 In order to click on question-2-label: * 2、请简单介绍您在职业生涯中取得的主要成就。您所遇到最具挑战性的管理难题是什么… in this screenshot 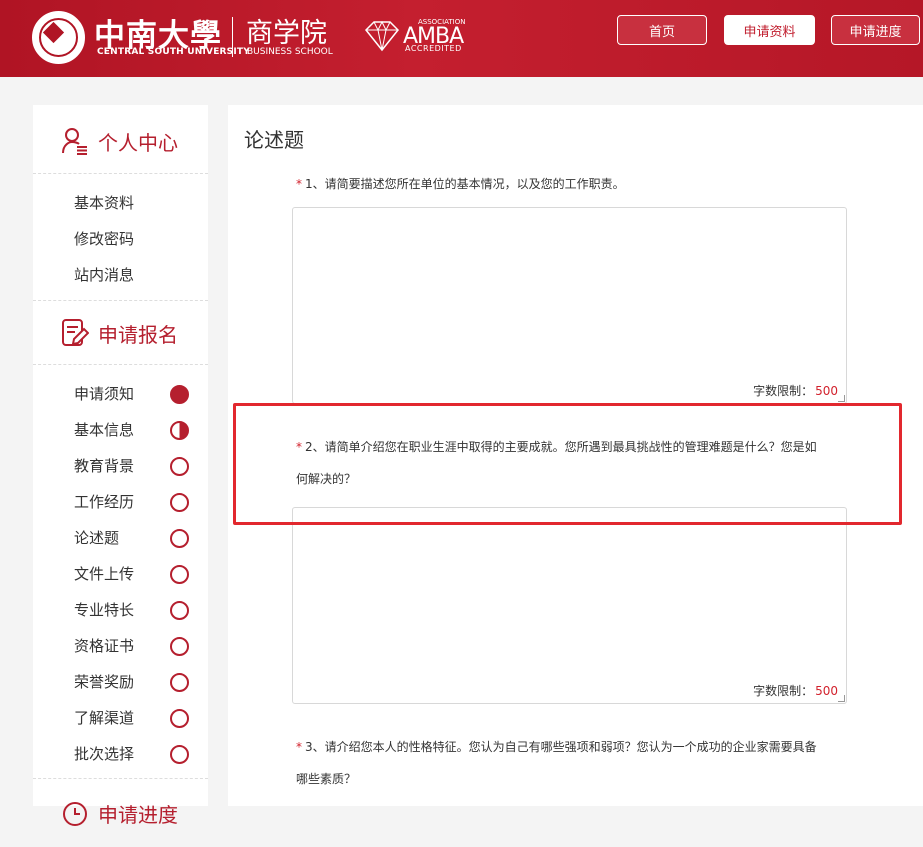, I will do `click(556, 463)`.